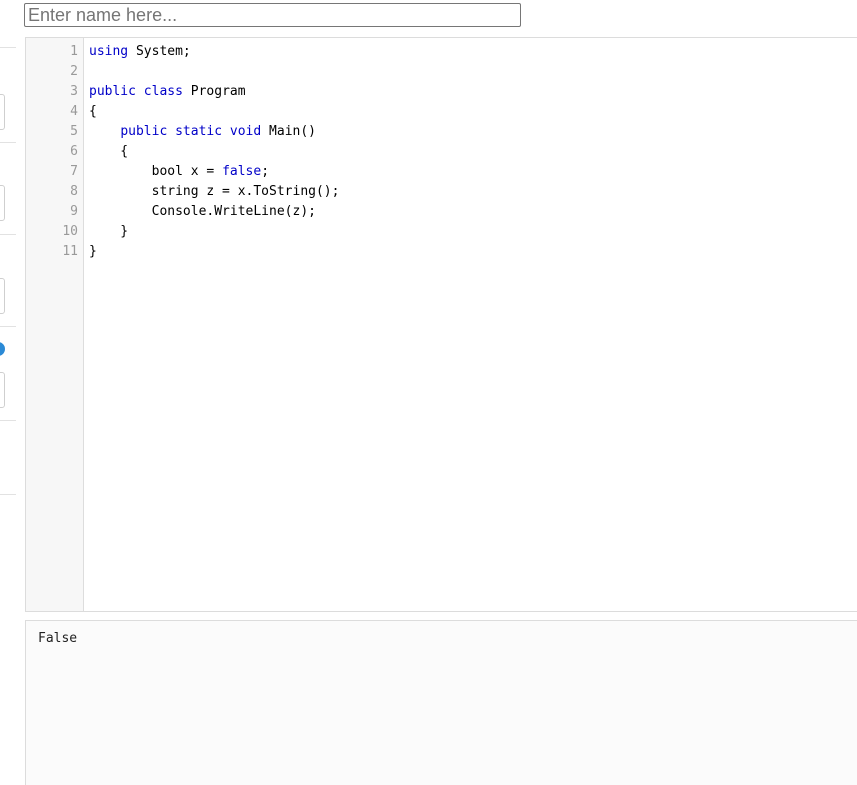  Describe the element at coordinates (74, 111) in the screenshot. I see `line-number: 4` at that location.